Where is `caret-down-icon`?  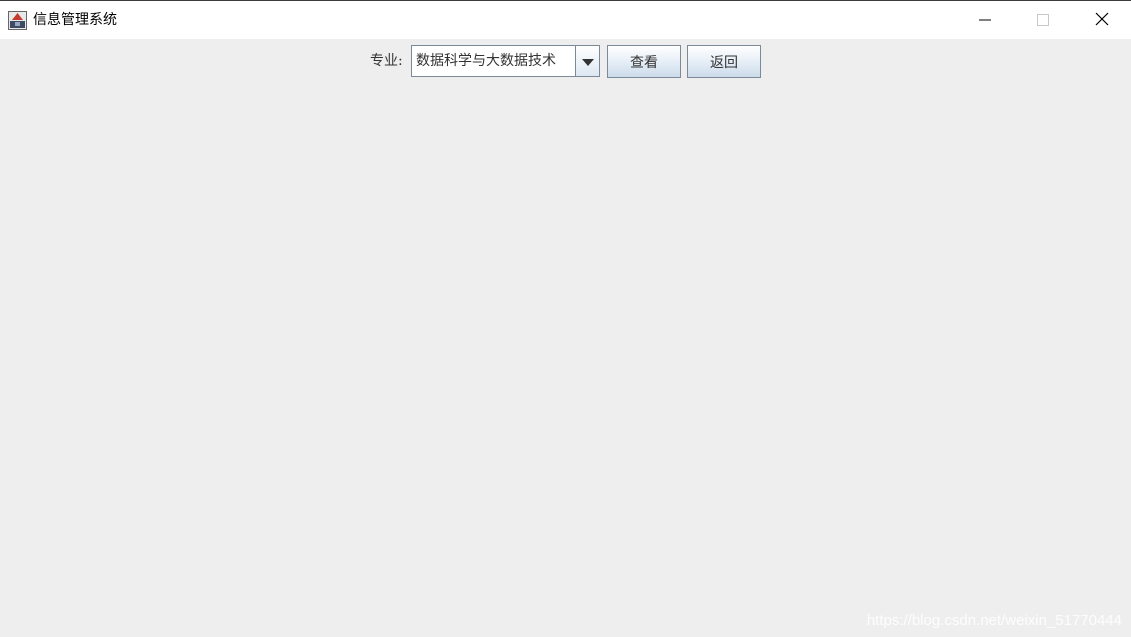
caret-down-icon is located at coordinates (587, 61).